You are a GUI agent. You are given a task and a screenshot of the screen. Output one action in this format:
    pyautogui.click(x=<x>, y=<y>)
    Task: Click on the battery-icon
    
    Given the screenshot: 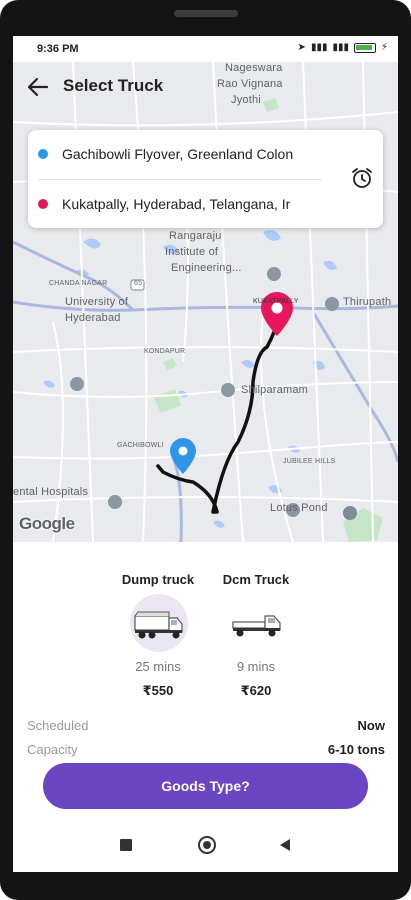 What is the action you would take?
    pyautogui.click(x=364, y=47)
    